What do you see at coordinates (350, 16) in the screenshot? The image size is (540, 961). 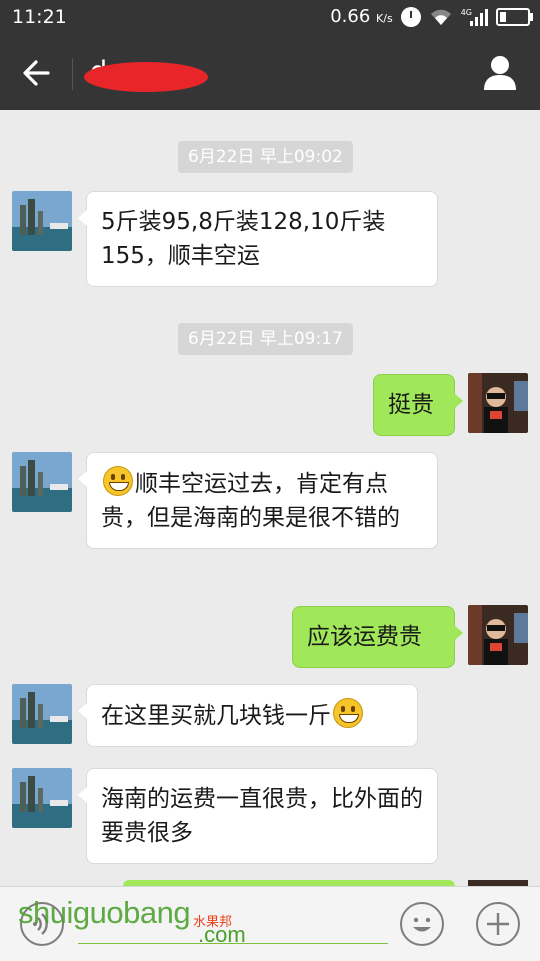 I see `network-speed-value: 0.66` at bounding box center [350, 16].